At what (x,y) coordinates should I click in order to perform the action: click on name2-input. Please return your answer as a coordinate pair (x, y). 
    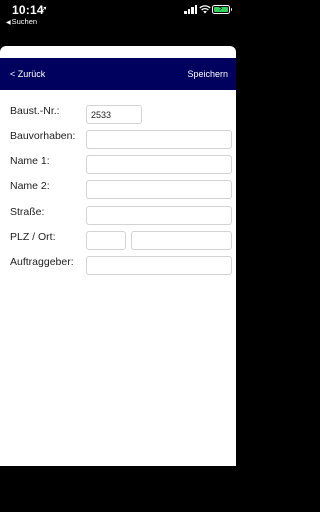
    Looking at the image, I should click on (159, 189).